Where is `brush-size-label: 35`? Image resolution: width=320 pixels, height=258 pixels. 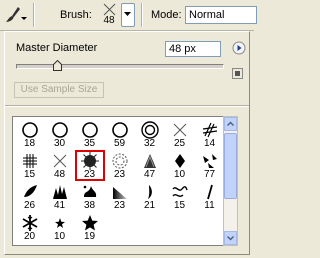
brush-size-label: 35 is located at coordinates (89, 143).